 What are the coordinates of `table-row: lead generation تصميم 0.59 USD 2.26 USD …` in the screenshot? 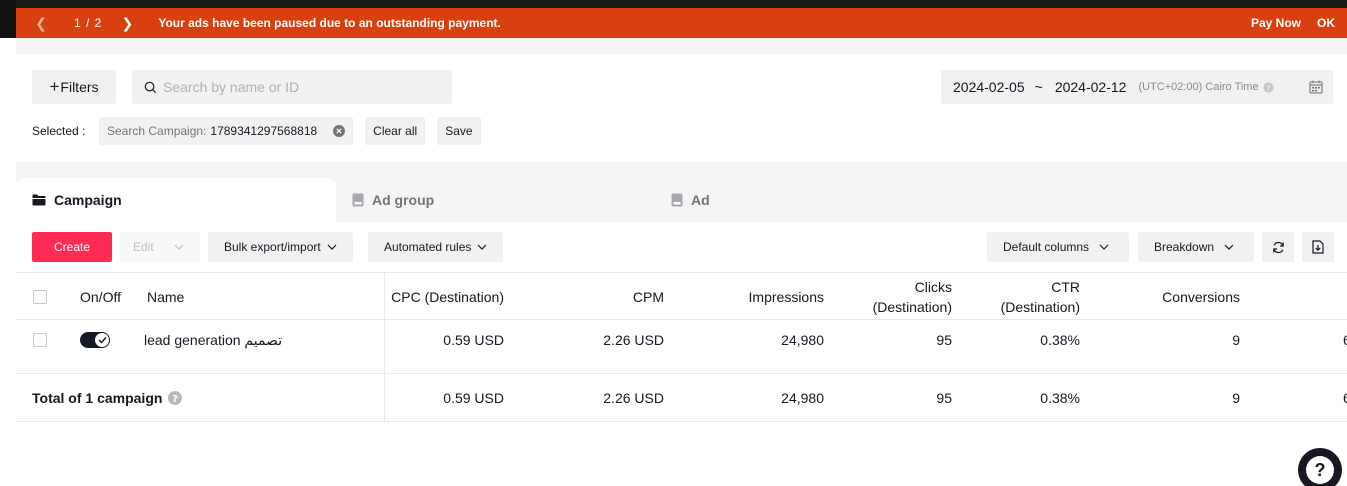 It's located at (681, 347).